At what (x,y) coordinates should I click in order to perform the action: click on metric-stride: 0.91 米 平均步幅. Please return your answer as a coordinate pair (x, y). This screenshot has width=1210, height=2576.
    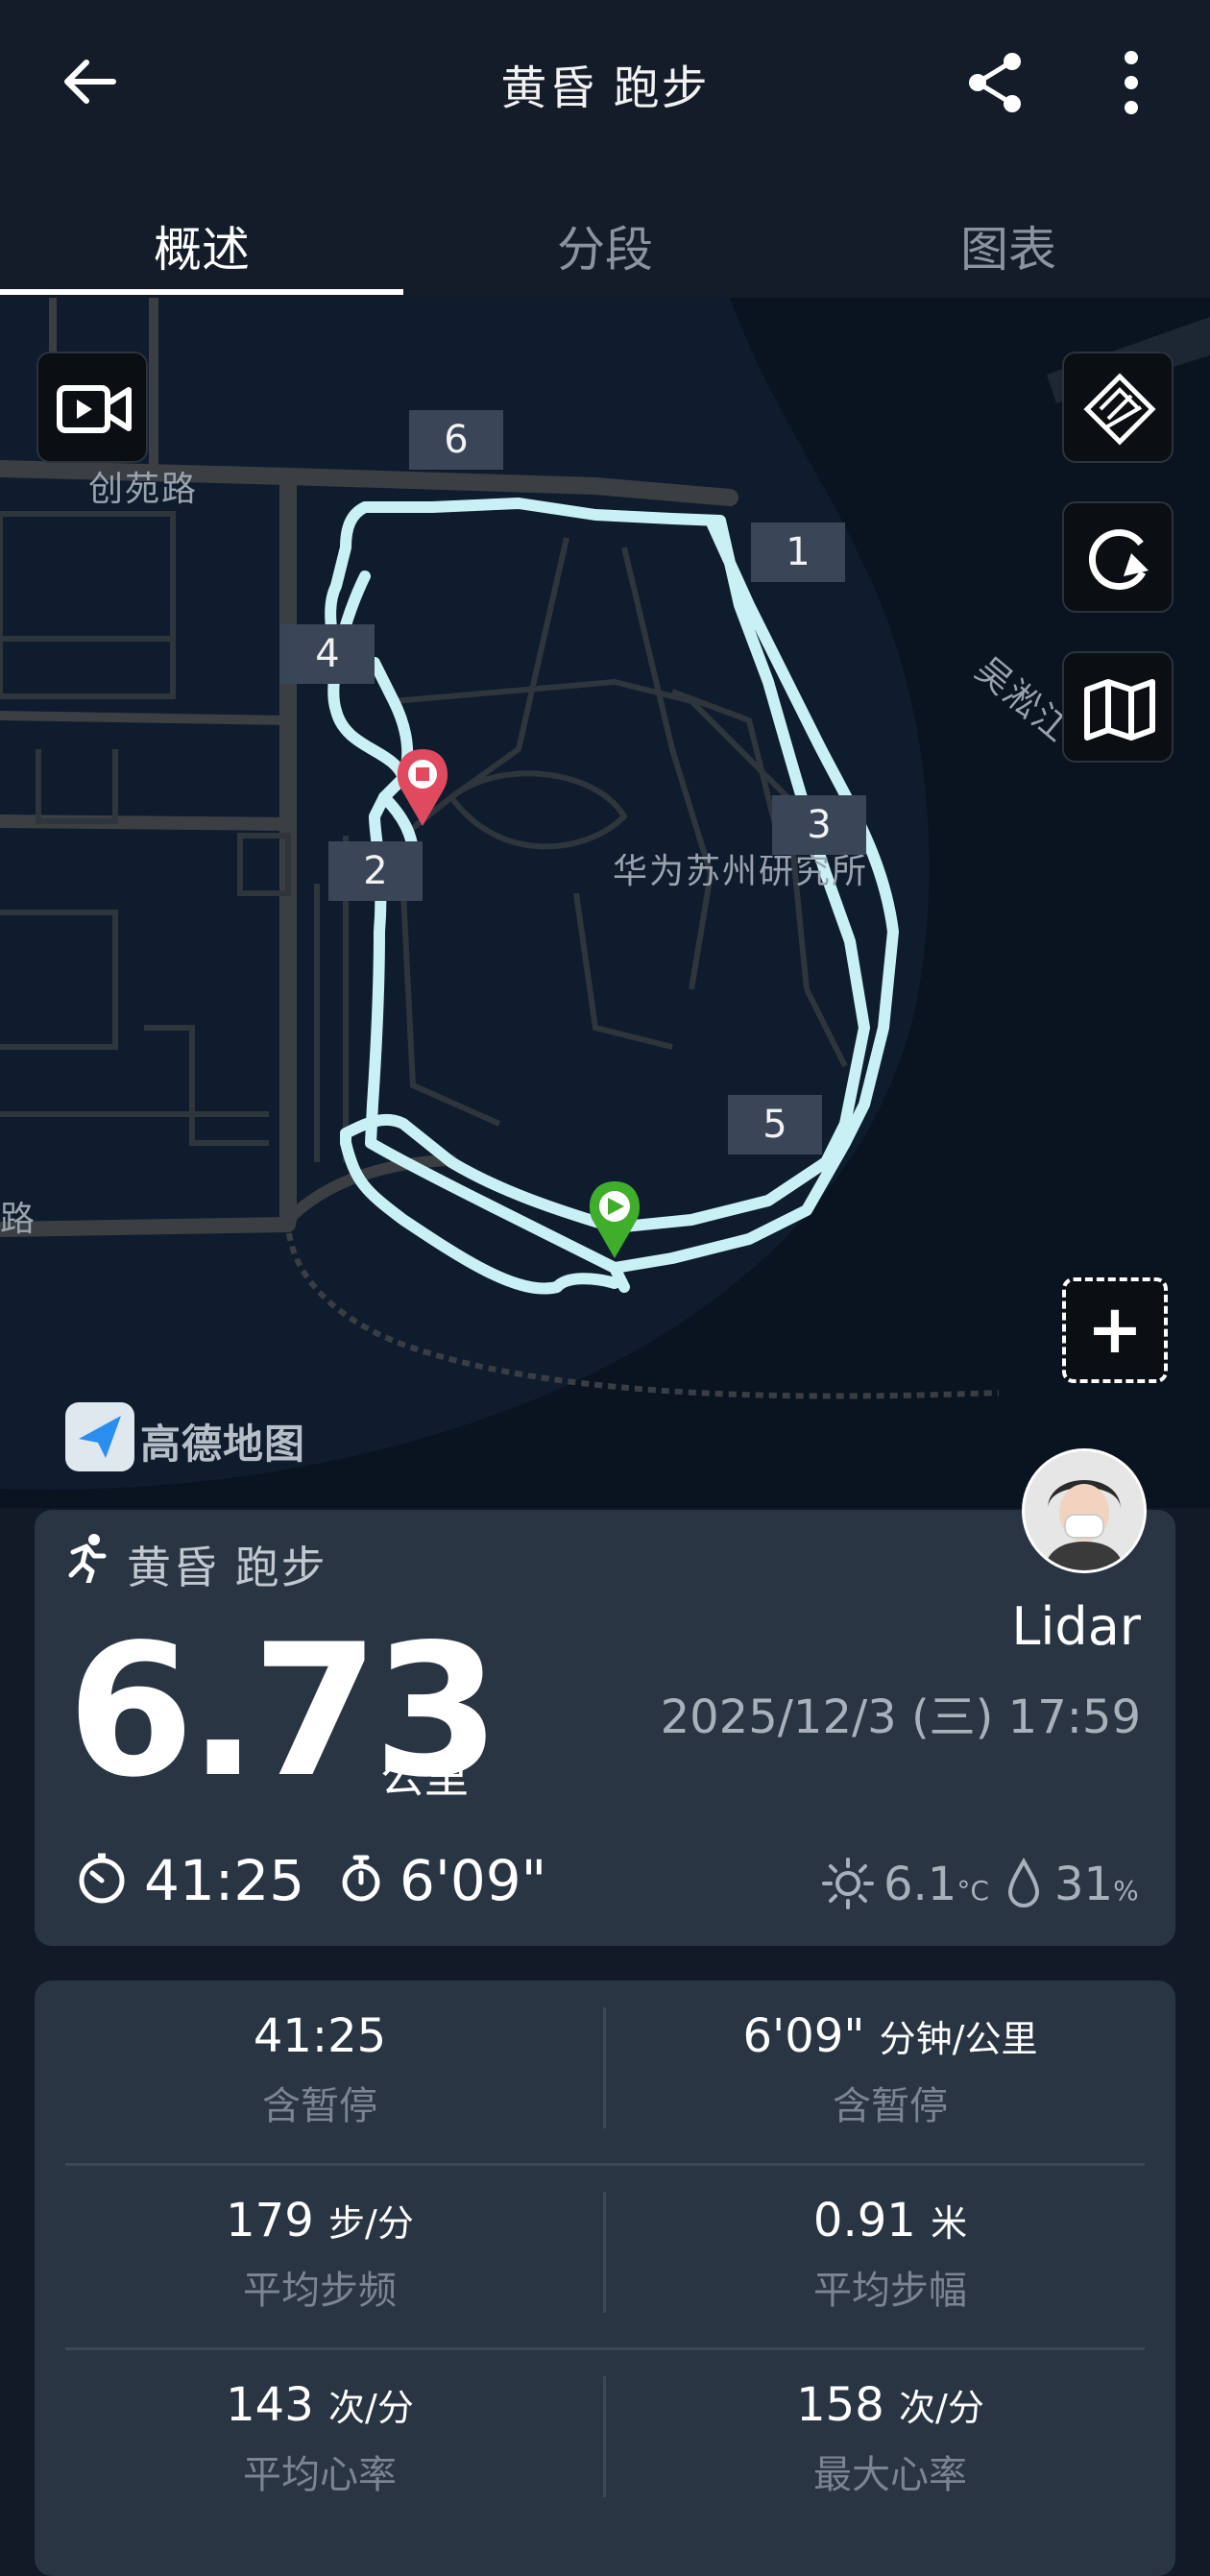
    Looking at the image, I should click on (890, 2254).